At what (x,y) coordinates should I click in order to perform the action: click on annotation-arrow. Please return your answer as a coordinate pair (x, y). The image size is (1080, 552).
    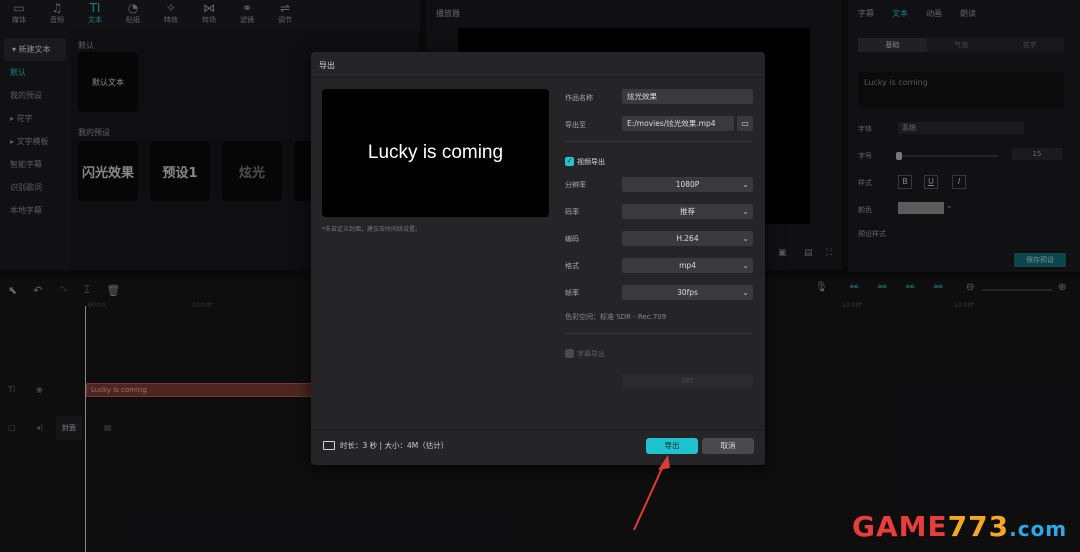
    Looking at the image, I should click on (651, 493).